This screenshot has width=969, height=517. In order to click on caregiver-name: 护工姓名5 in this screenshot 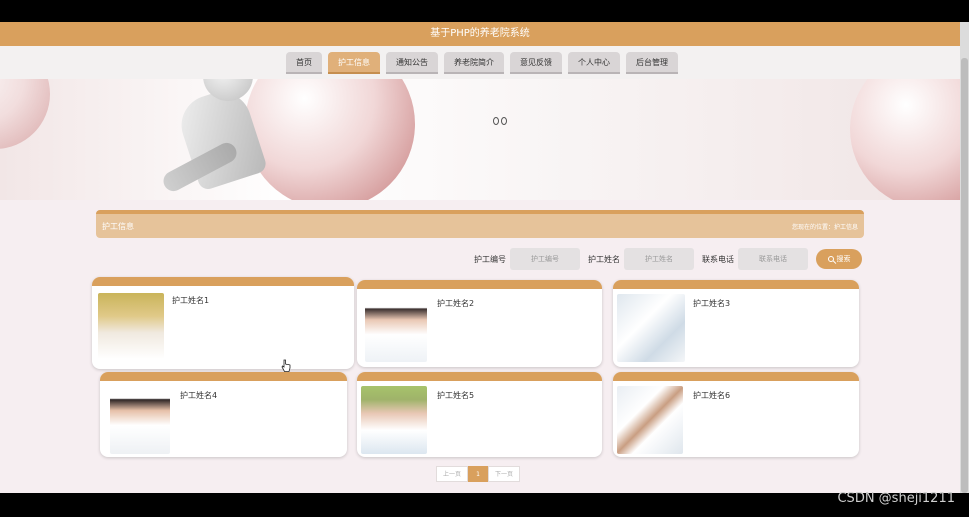, I will do `click(456, 395)`.